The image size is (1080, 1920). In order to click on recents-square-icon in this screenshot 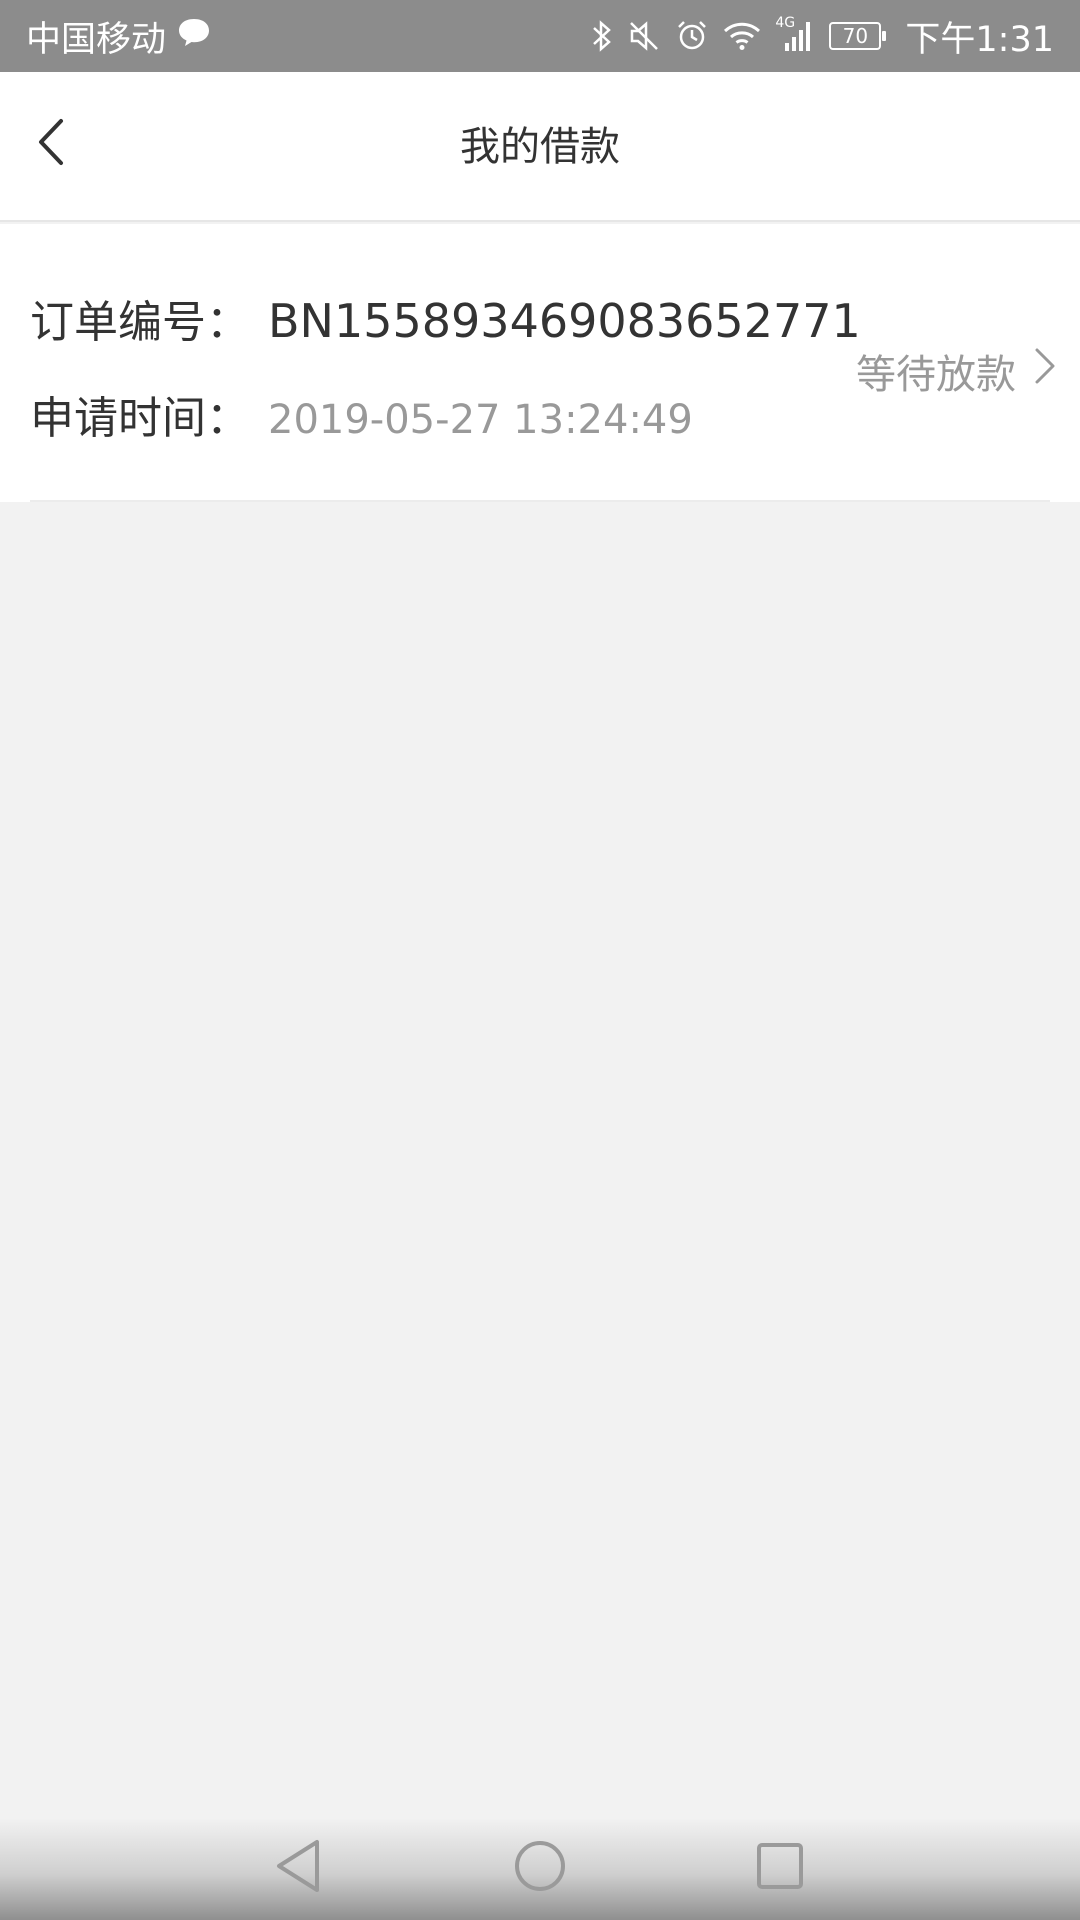, I will do `click(780, 1868)`.